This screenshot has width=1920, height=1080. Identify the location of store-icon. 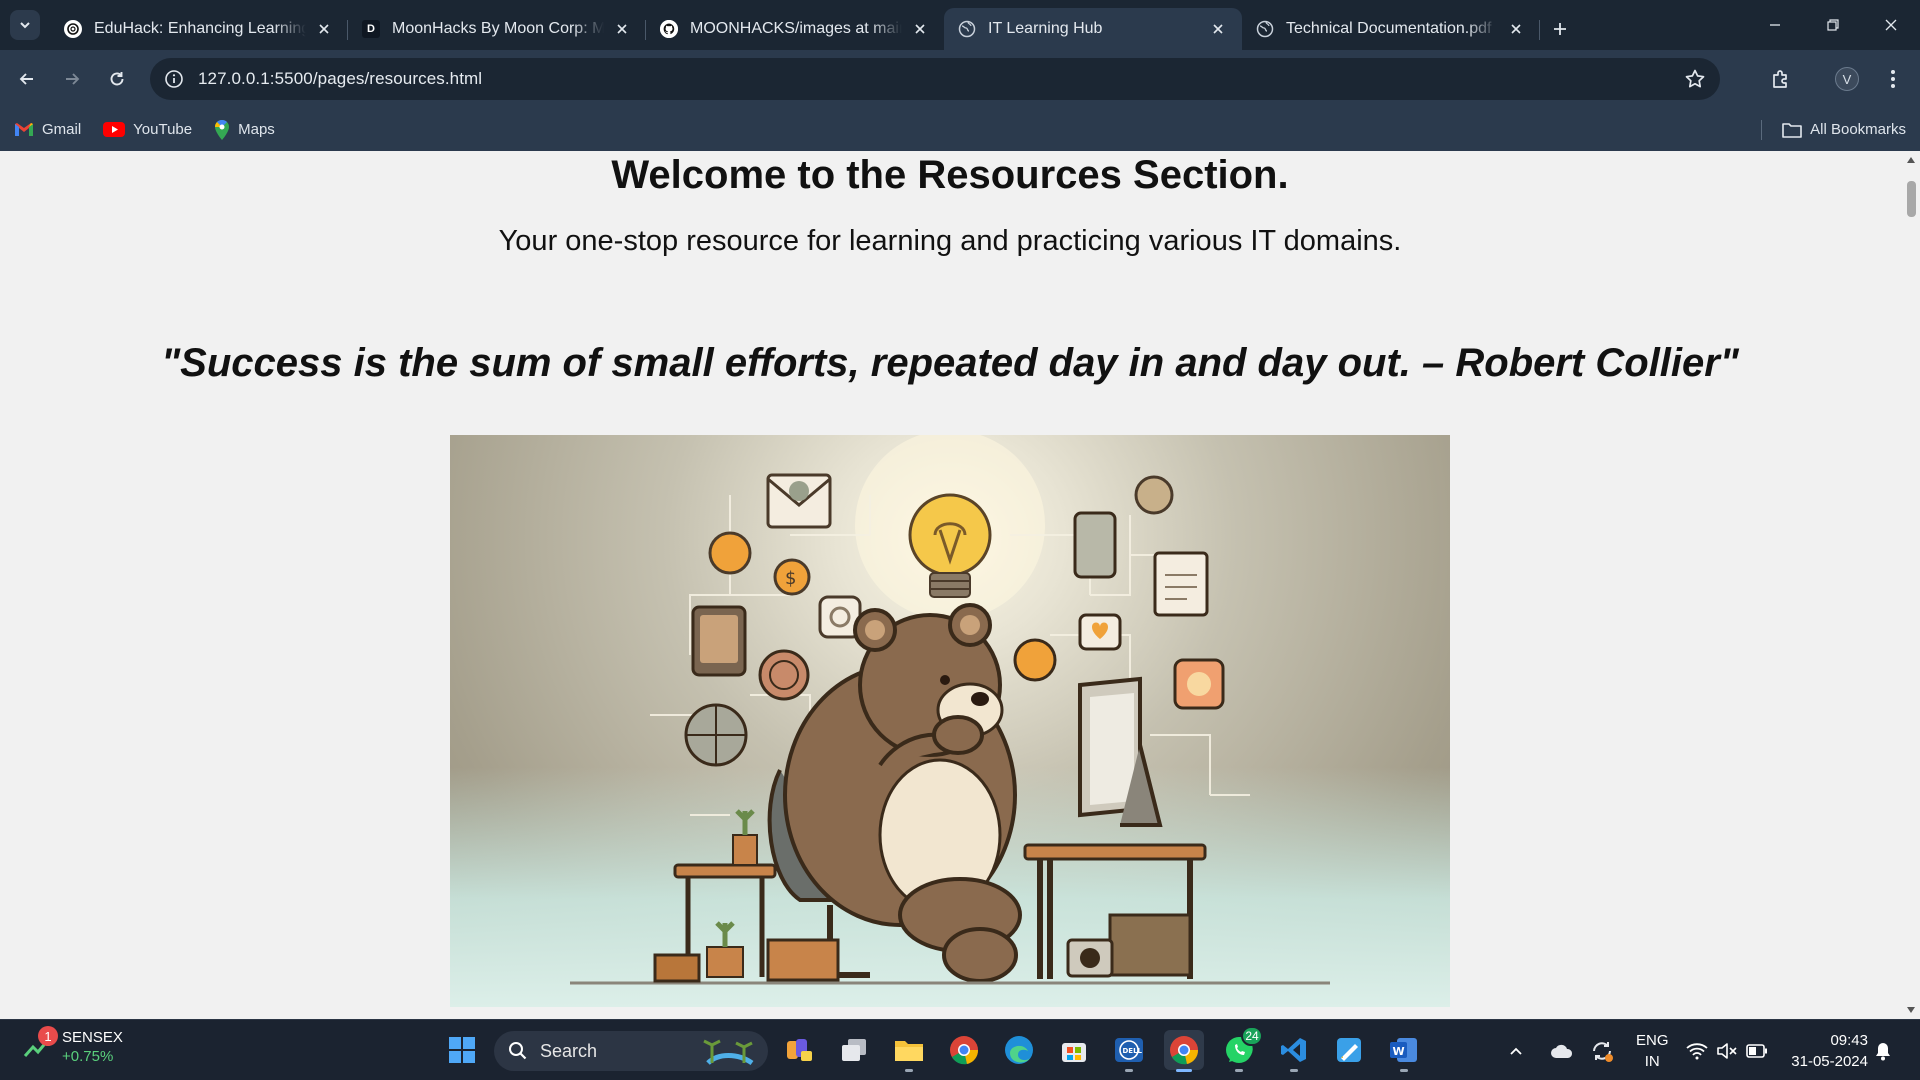
(1074, 1052).